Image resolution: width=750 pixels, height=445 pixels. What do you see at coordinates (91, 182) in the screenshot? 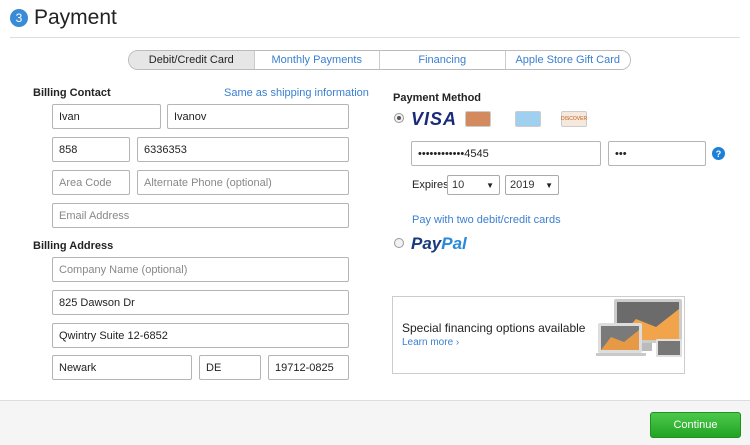
I see `alt-area-code-field: Area Code` at bounding box center [91, 182].